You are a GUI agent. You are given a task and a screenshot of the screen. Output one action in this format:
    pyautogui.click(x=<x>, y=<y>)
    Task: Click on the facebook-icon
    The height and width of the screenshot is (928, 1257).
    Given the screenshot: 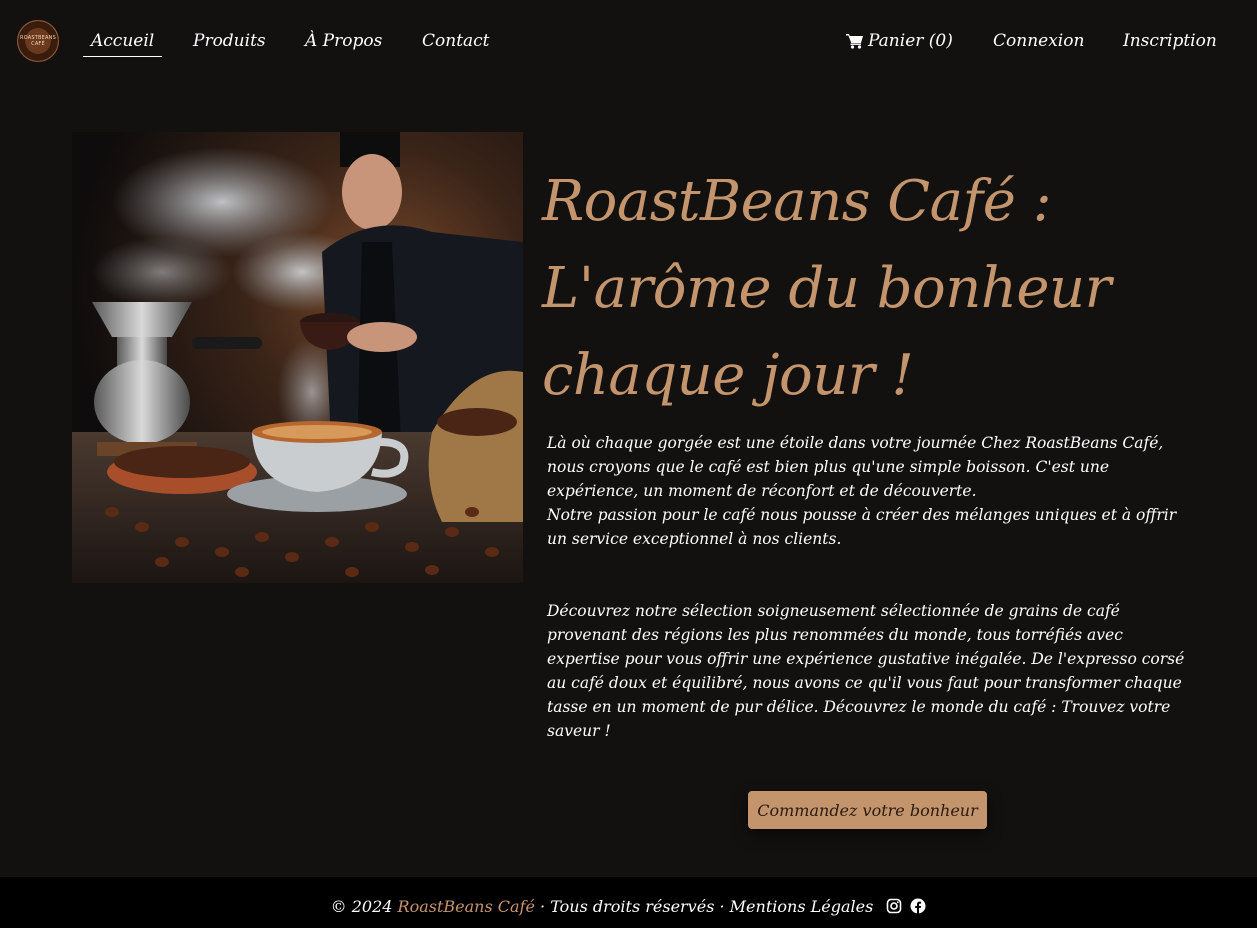 What is the action you would take?
    pyautogui.click(x=918, y=906)
    